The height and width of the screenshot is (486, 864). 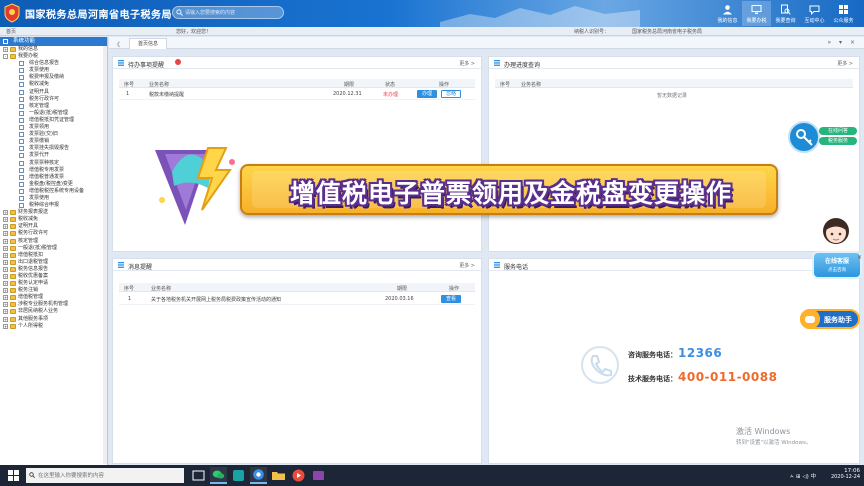 I want to click on sidebar-item: 发票使用, so click(x=53, y=198).